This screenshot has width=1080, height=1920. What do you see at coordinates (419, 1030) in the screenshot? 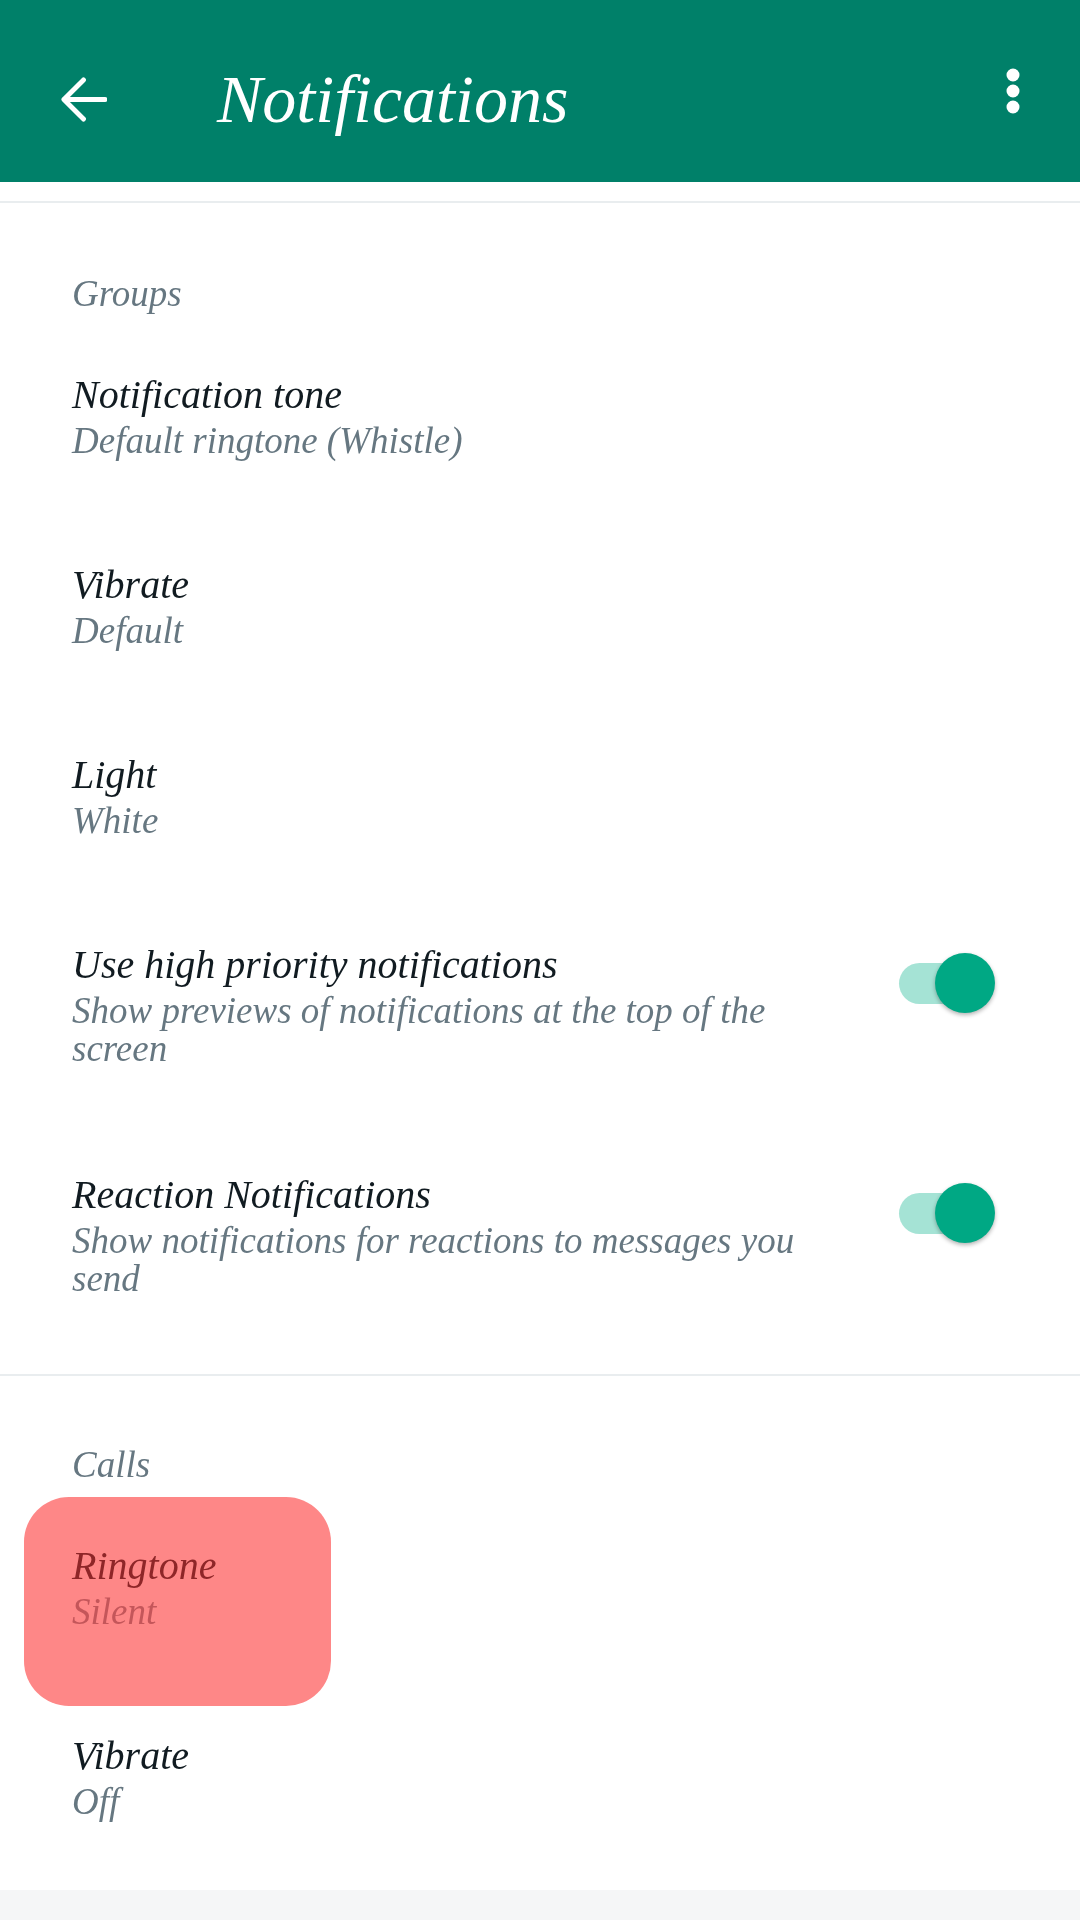
I see `setting-value: Show previews of notifications at the top of the screen` at bounding box center [419, 1030].